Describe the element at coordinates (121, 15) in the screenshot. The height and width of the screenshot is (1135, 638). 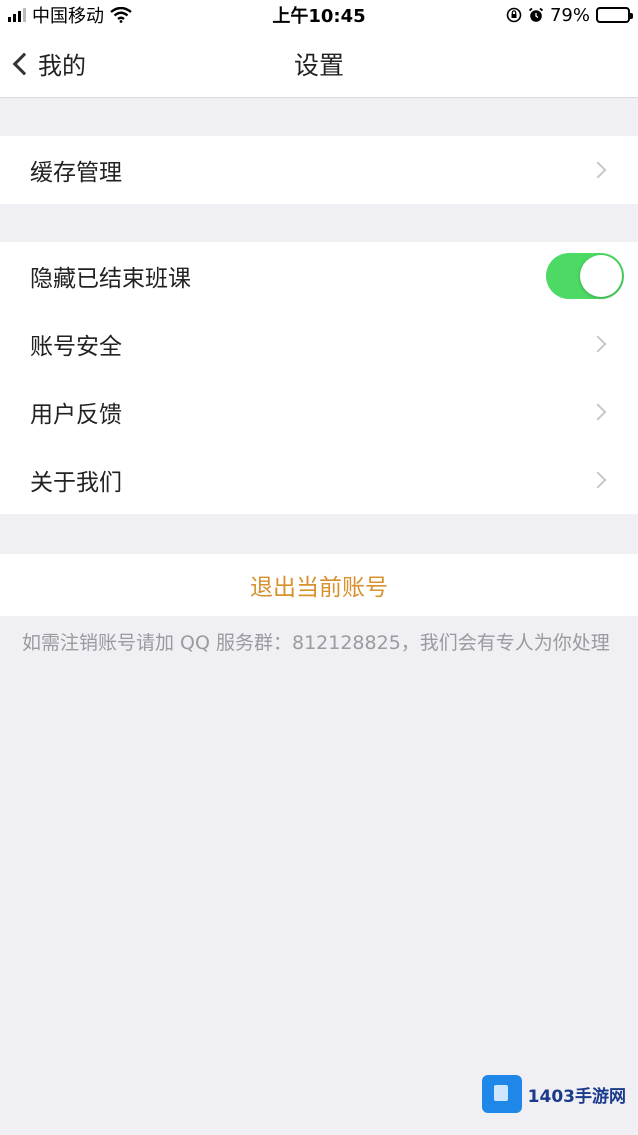
I see `wifi-icon` at that location.